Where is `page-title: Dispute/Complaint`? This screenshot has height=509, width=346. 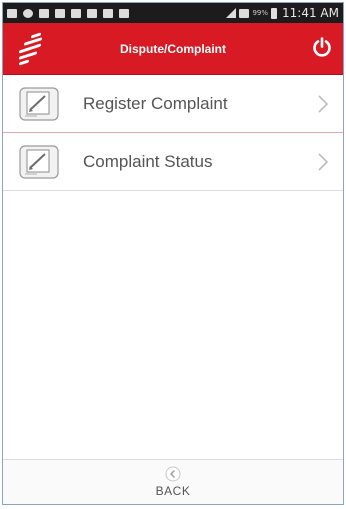
page-title: Dispute/Complaint is located at coordinates (172, 48).